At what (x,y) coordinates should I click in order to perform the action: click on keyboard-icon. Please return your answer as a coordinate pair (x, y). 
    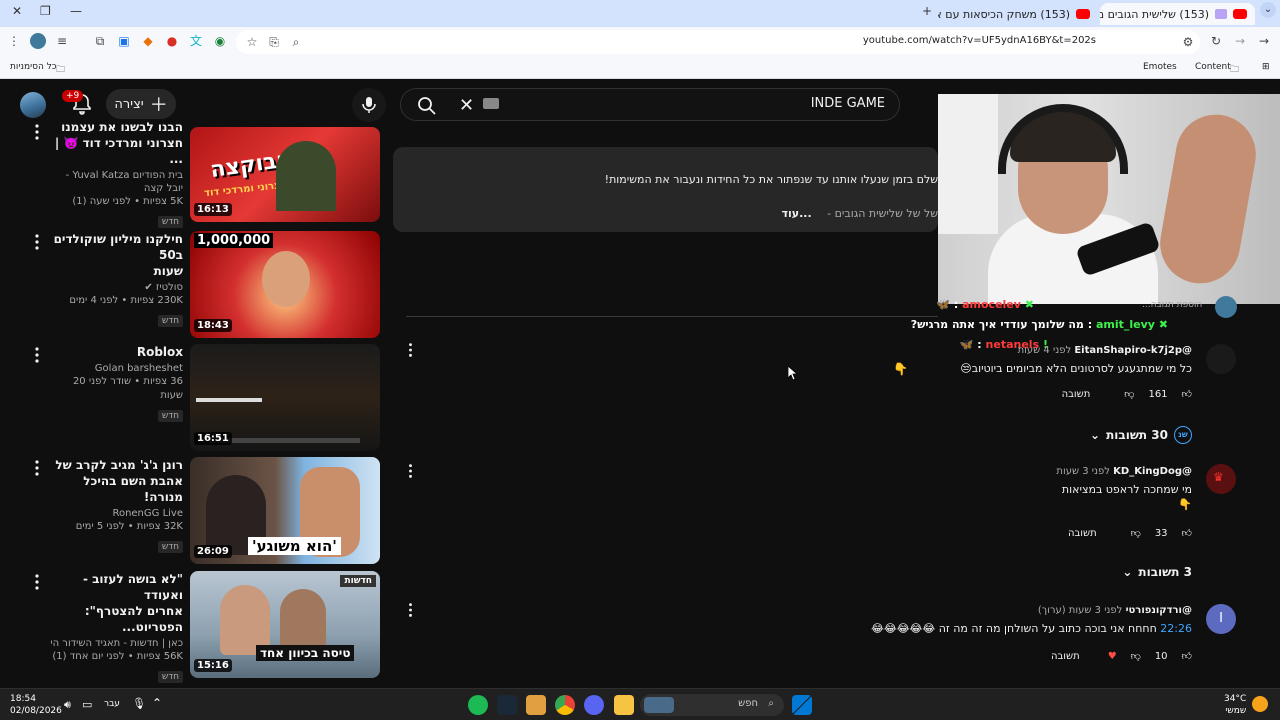
    Looking at the image, I should click on (491, 103).